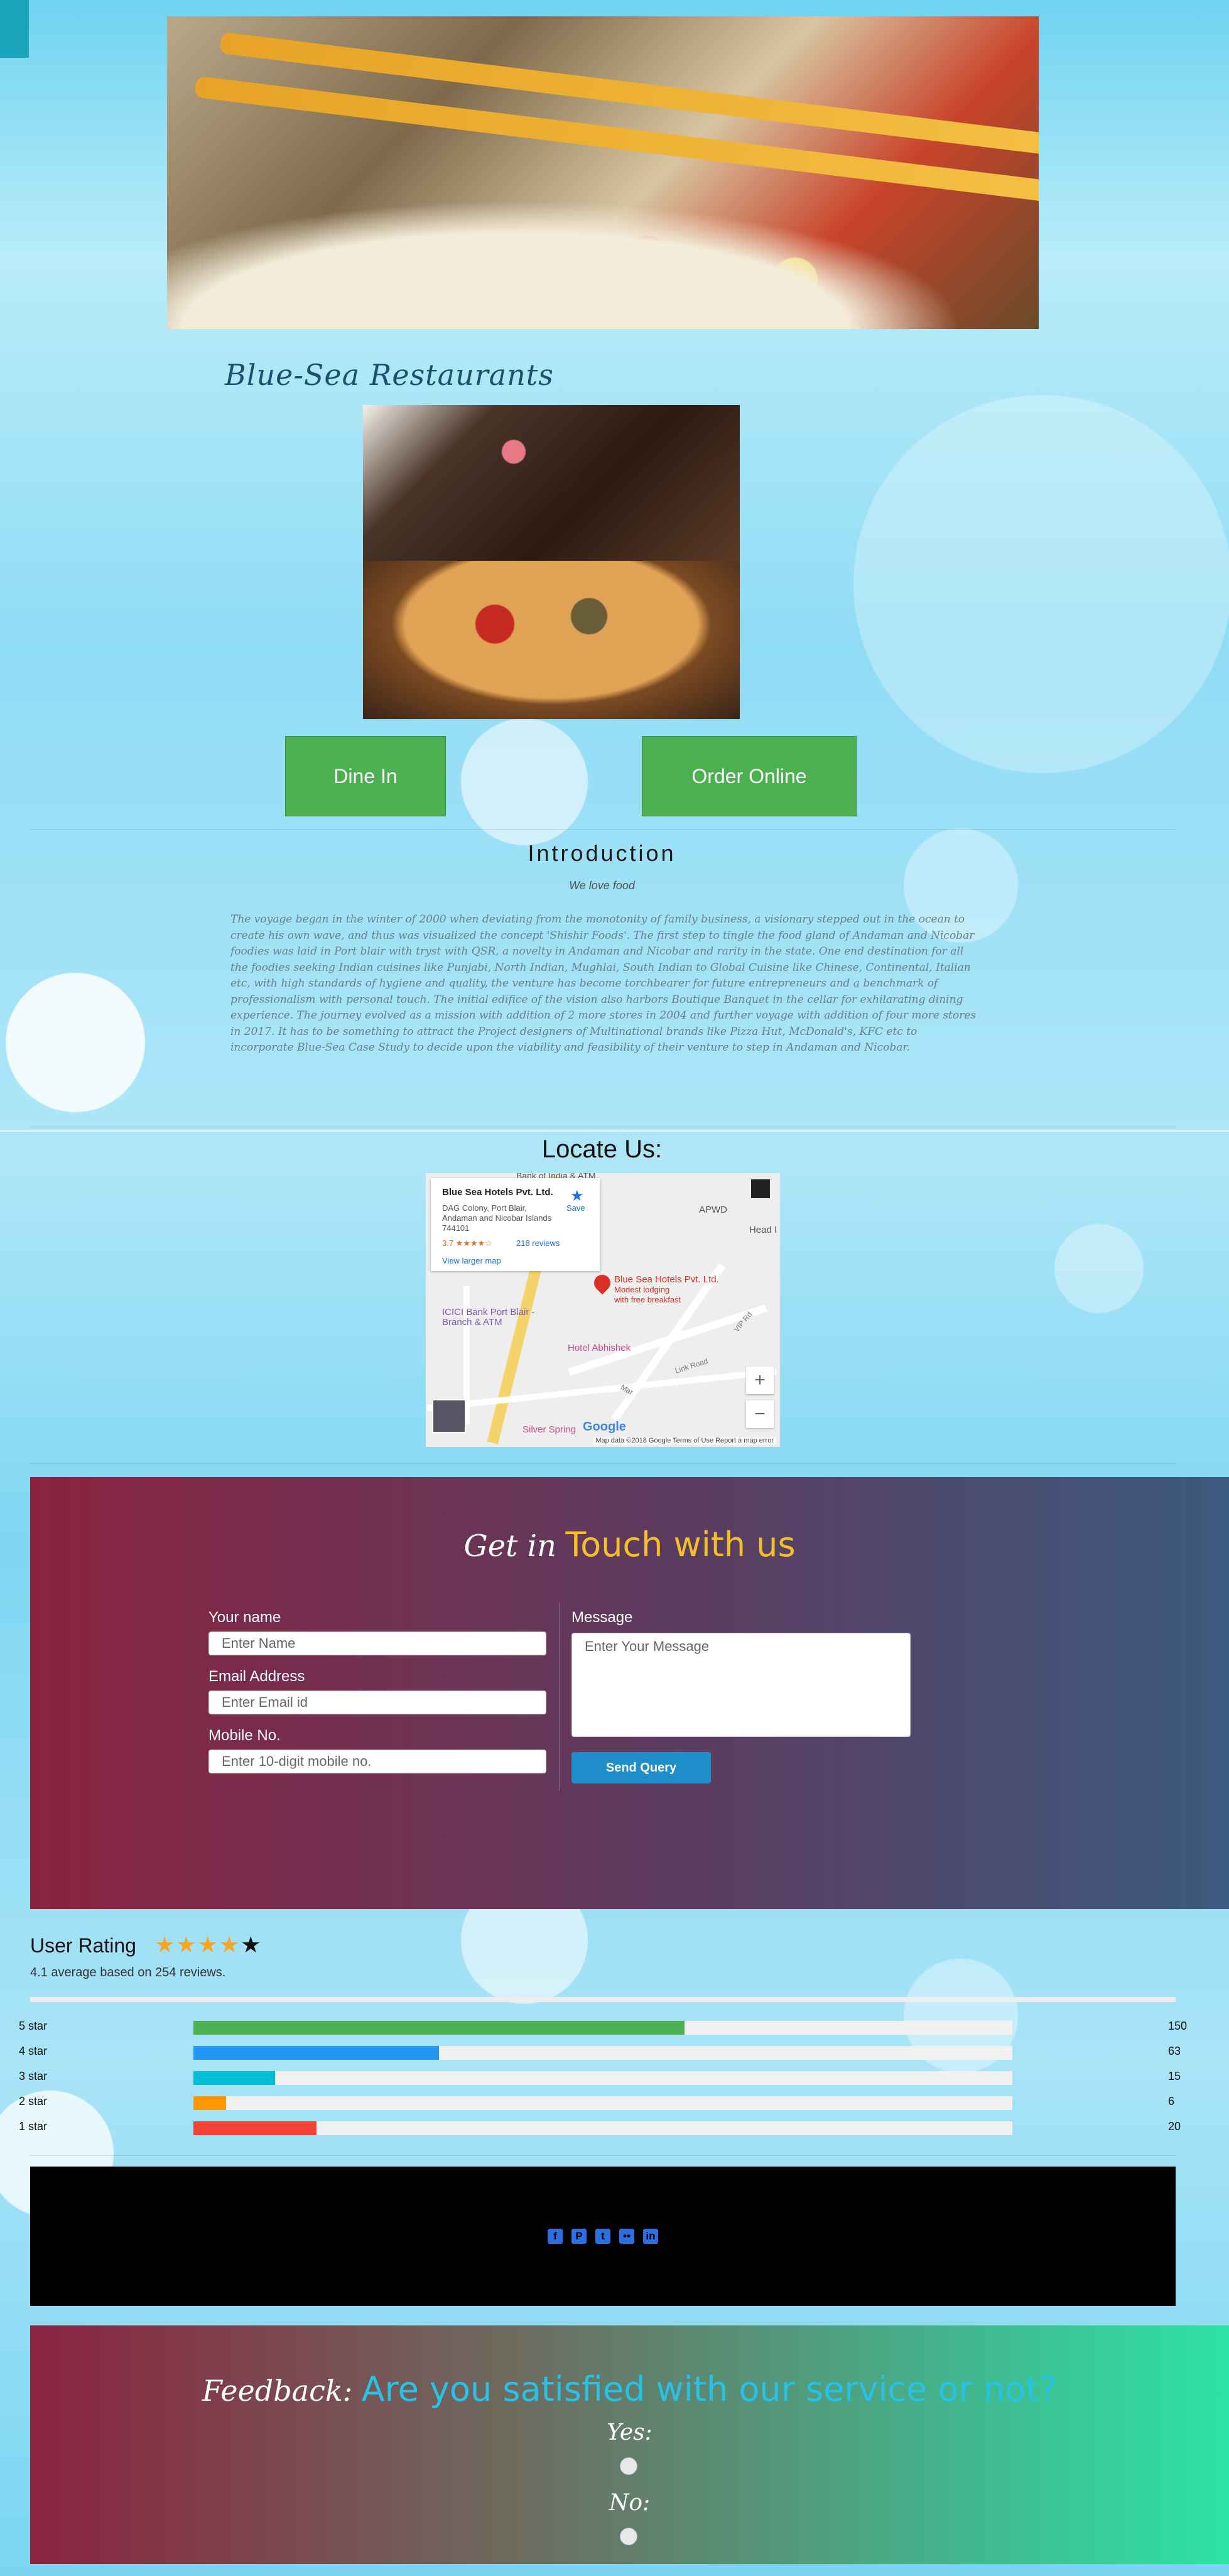 The image size is (1229, 2576). What do you see at coordinates (603, 172) in the screenshot?
I see `hero-image` at bounding box center [603, 172].